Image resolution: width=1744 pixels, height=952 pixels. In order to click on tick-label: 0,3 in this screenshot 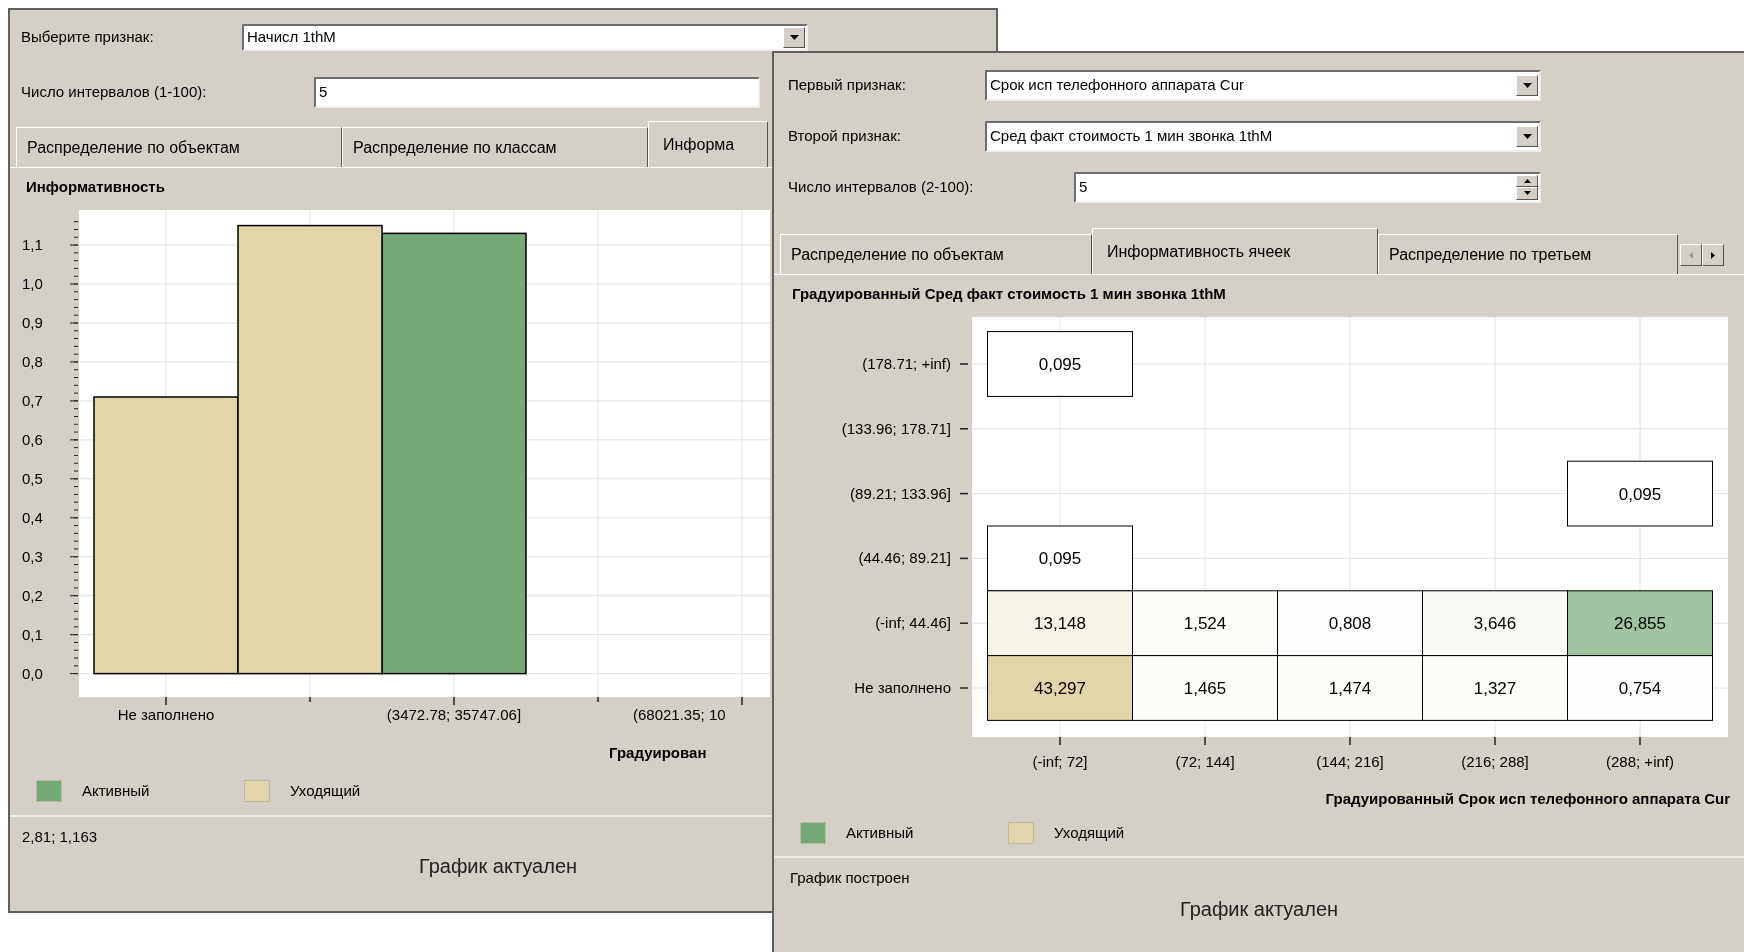, I will do `click(32, 556)`.